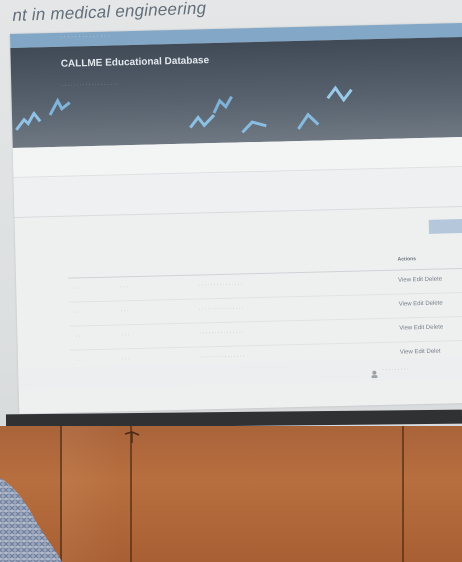 This screenshot has height=562, width=462. Describe the element at coordinates (135, 62) in the screenshot. I see `site-title: CALLME Educational Database` at that location.